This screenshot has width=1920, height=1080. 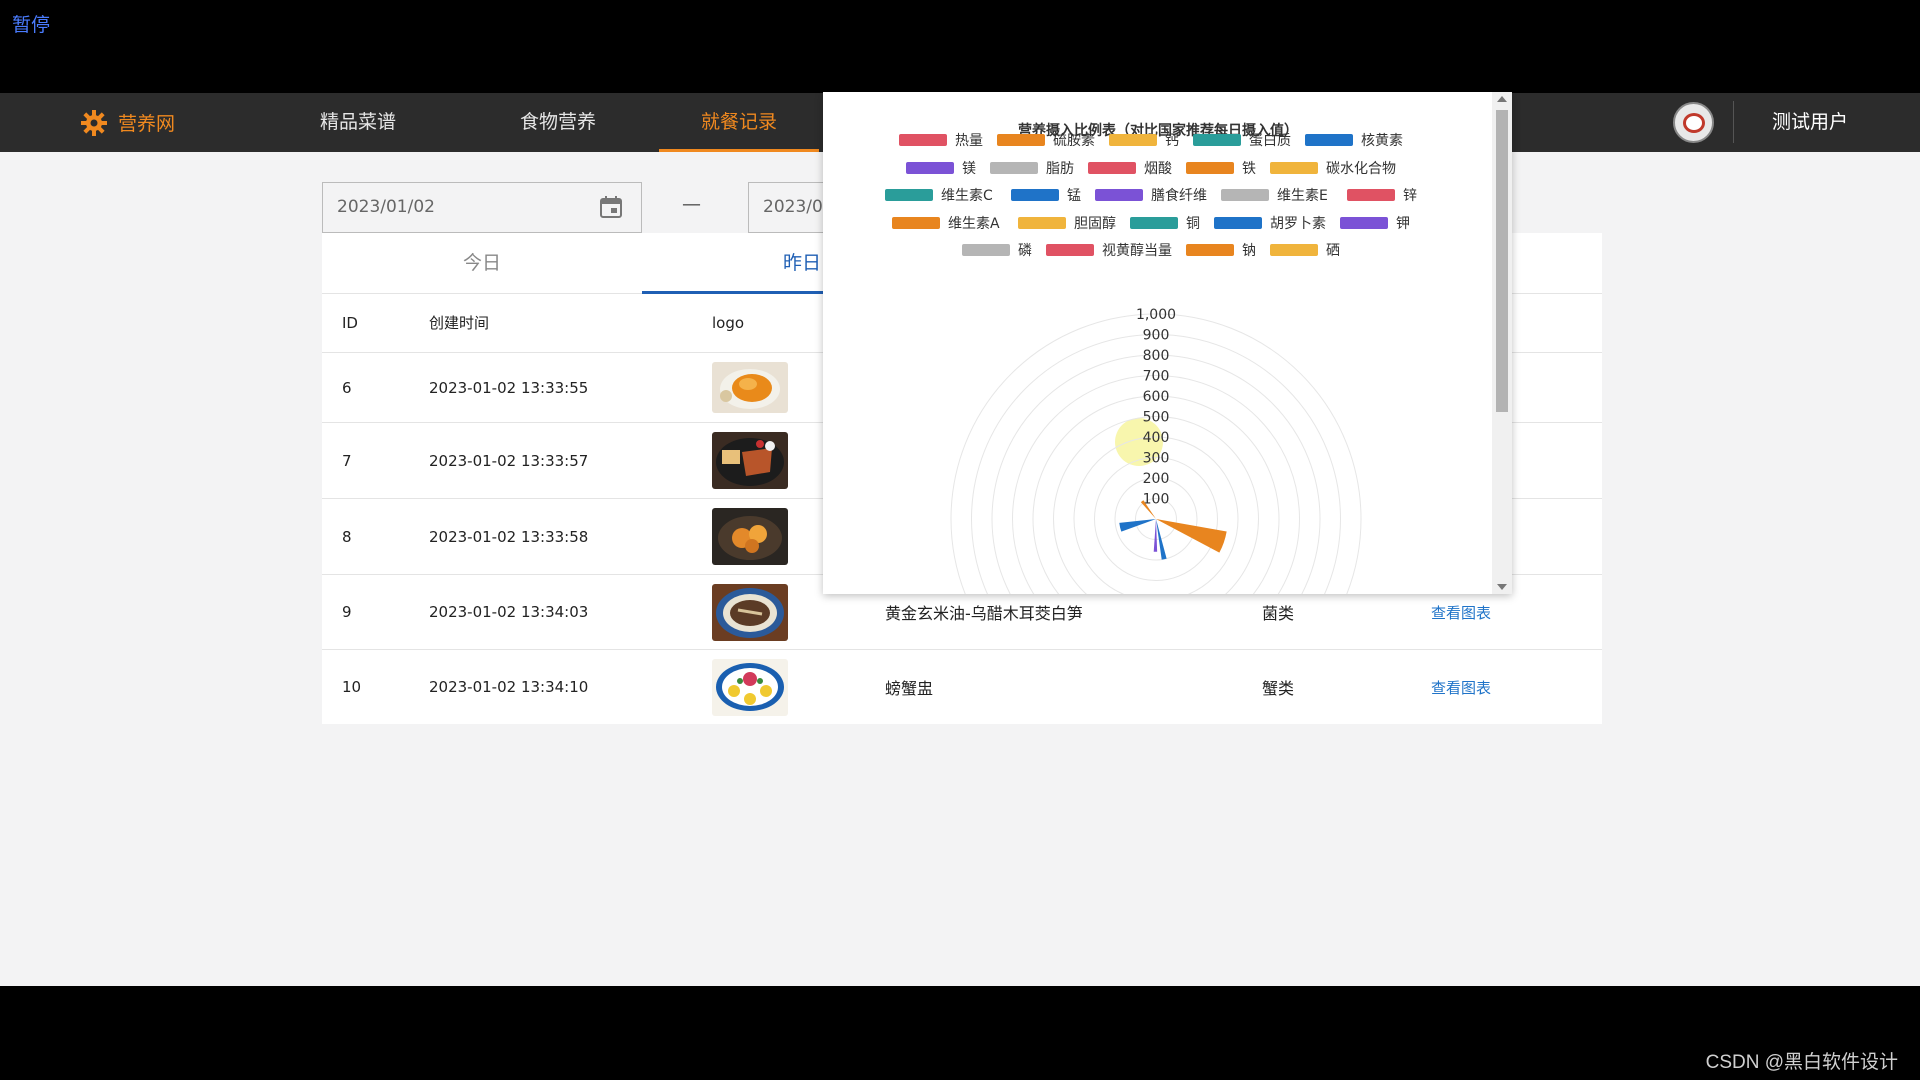 What do you see at coordinates (1109, 250) in the screenshot?
I see `legend-item: 视黄醇当量` at bounding box center [1109, 250].